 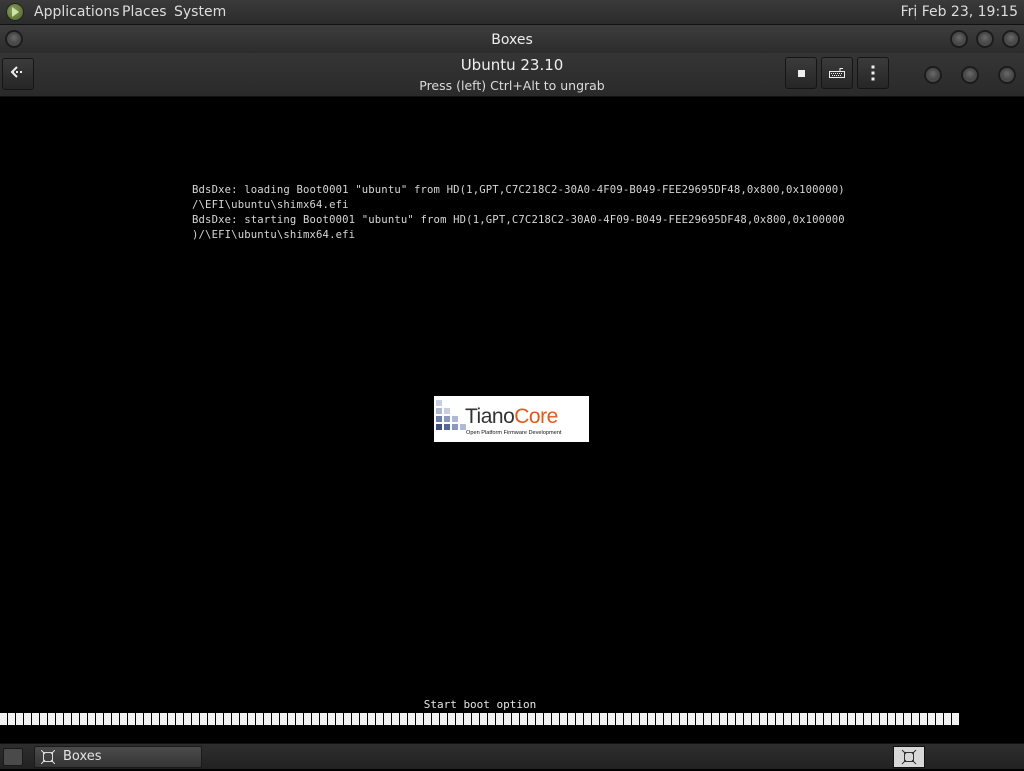 I want to click on bottom-panel: Boxes, so click(x=512, y=756).